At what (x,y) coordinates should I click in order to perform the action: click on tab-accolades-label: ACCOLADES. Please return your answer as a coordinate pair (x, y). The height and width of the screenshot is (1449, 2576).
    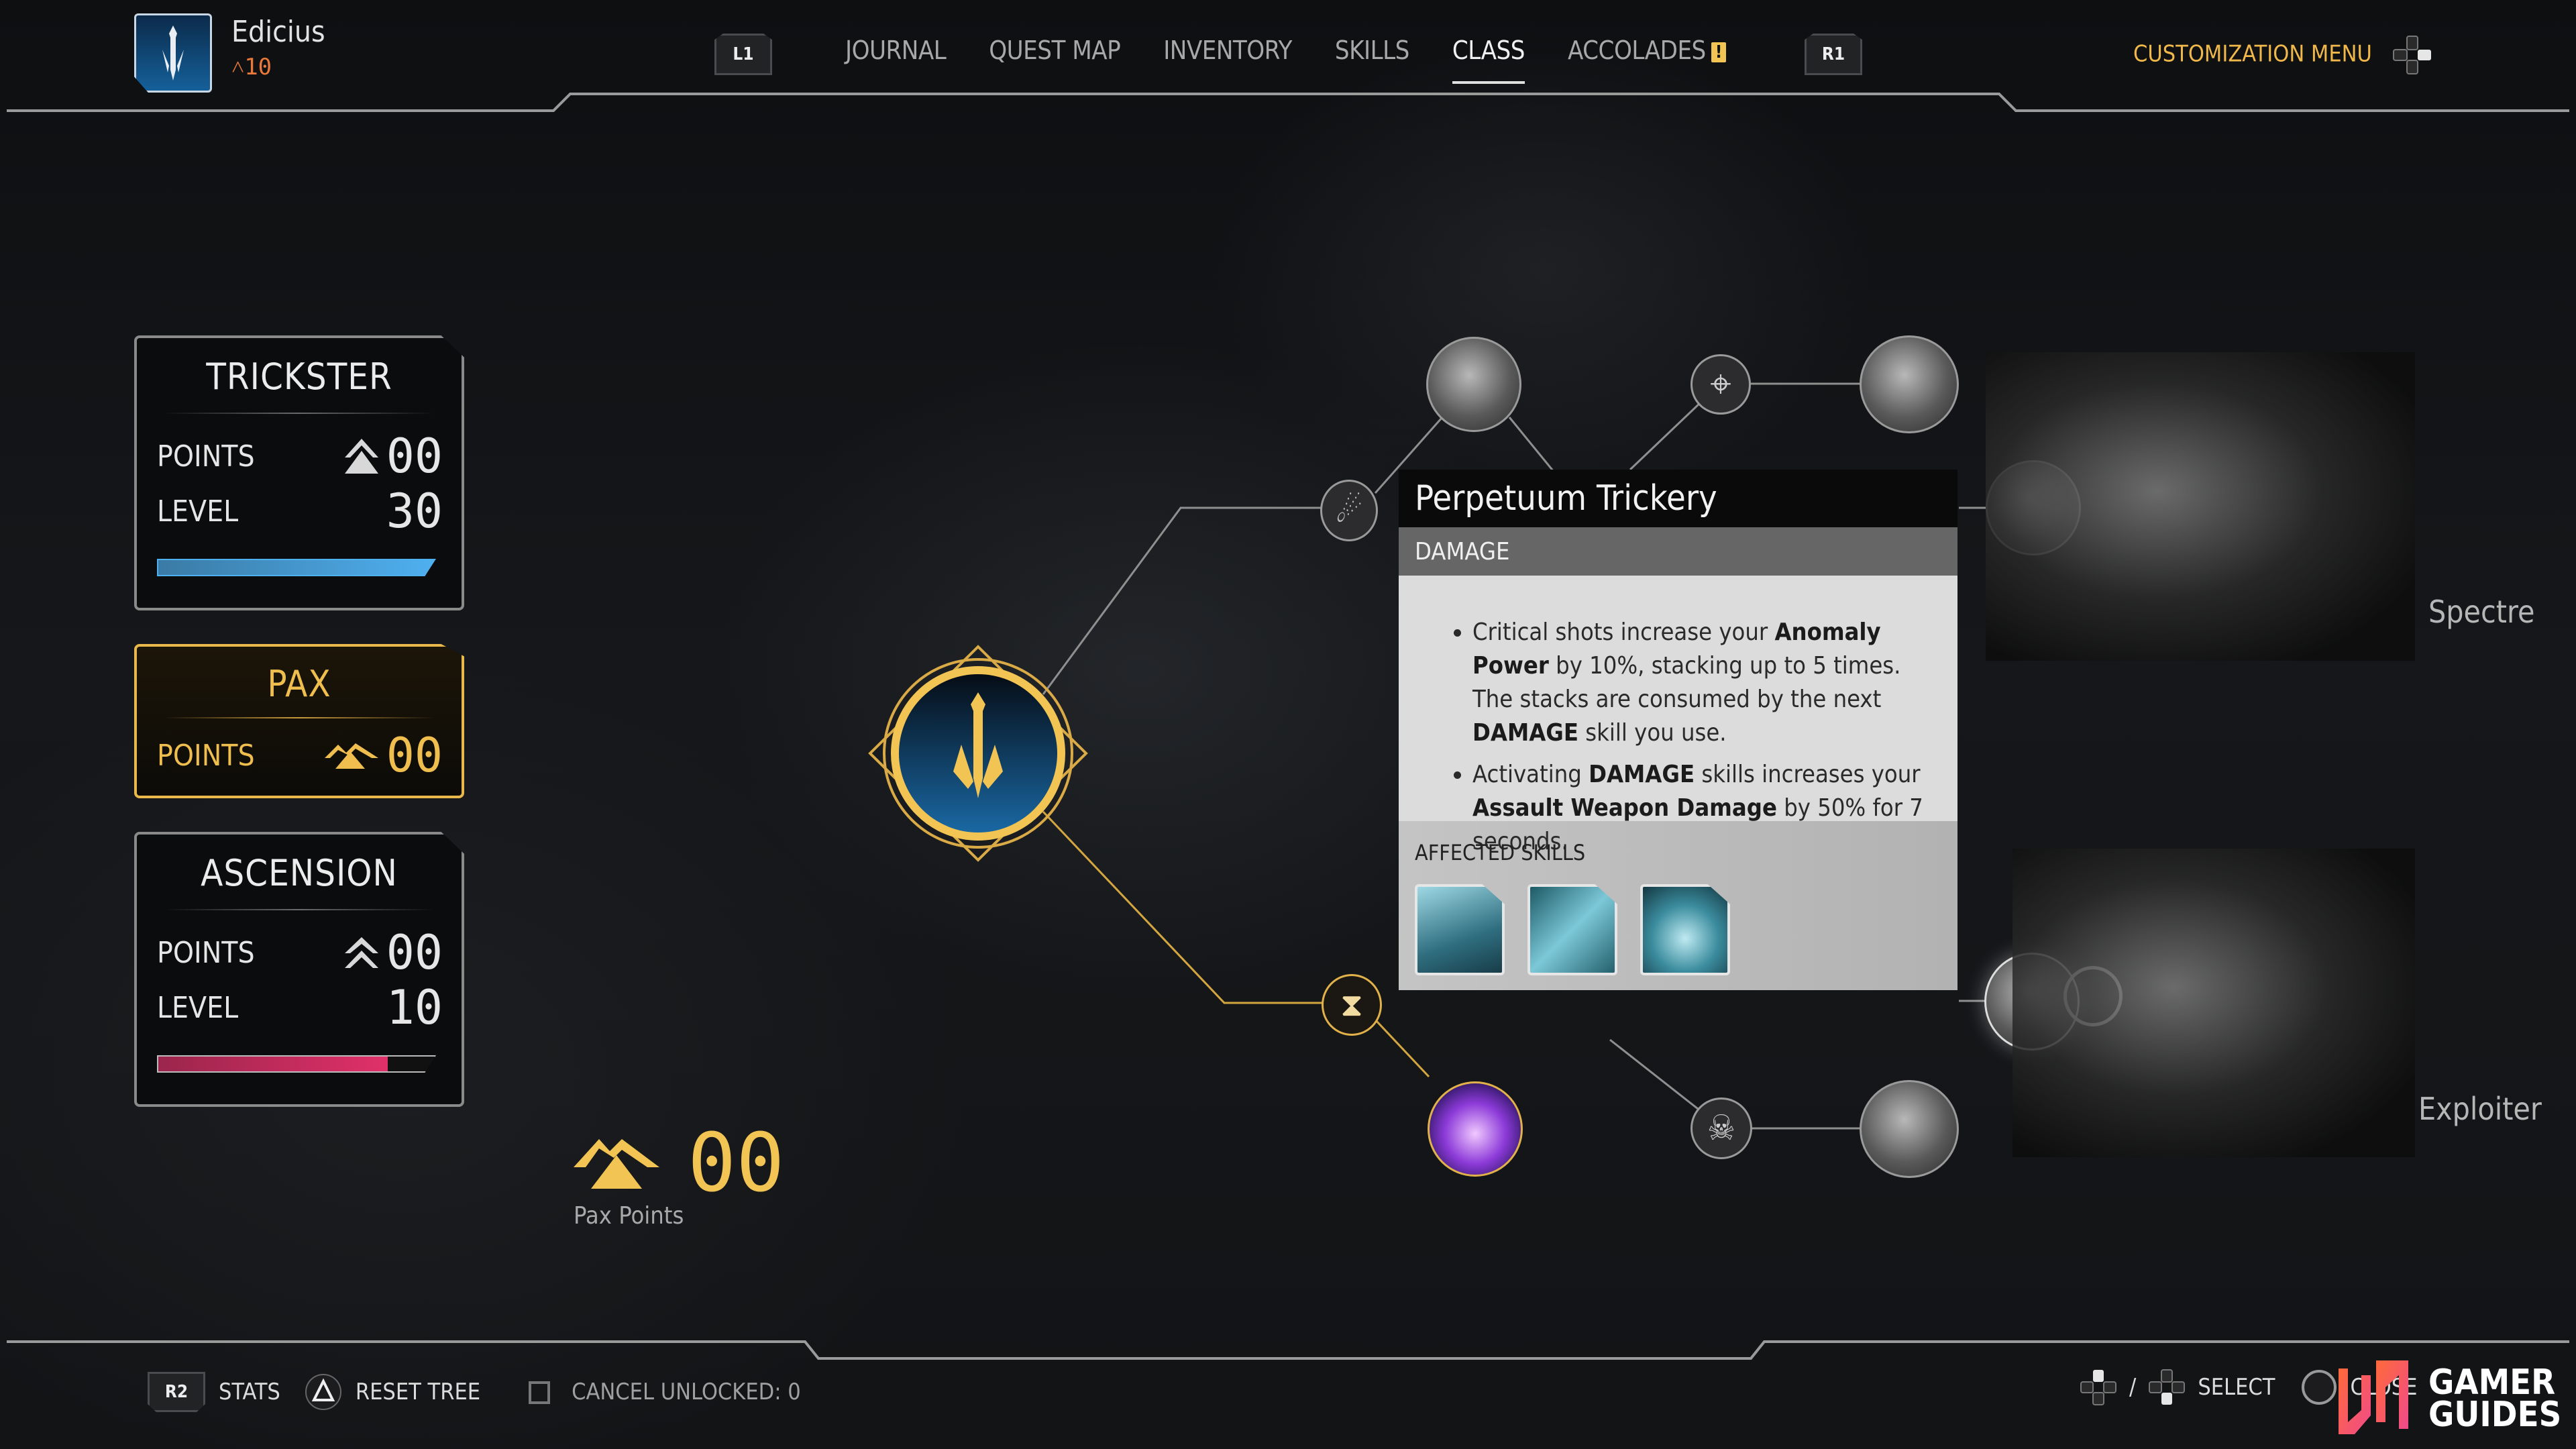
    Looking at the image, I should click on (1636, 50).